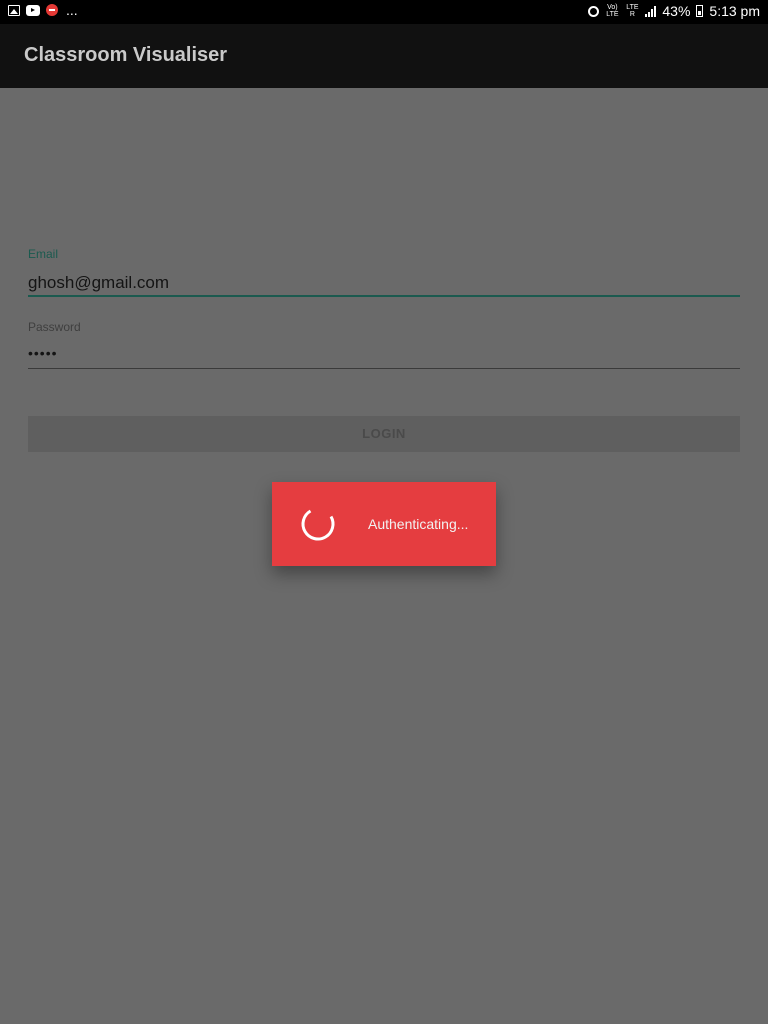  Describe the element at coordinates (384, 368) in the screenshot. I see `password-underline` at that location.